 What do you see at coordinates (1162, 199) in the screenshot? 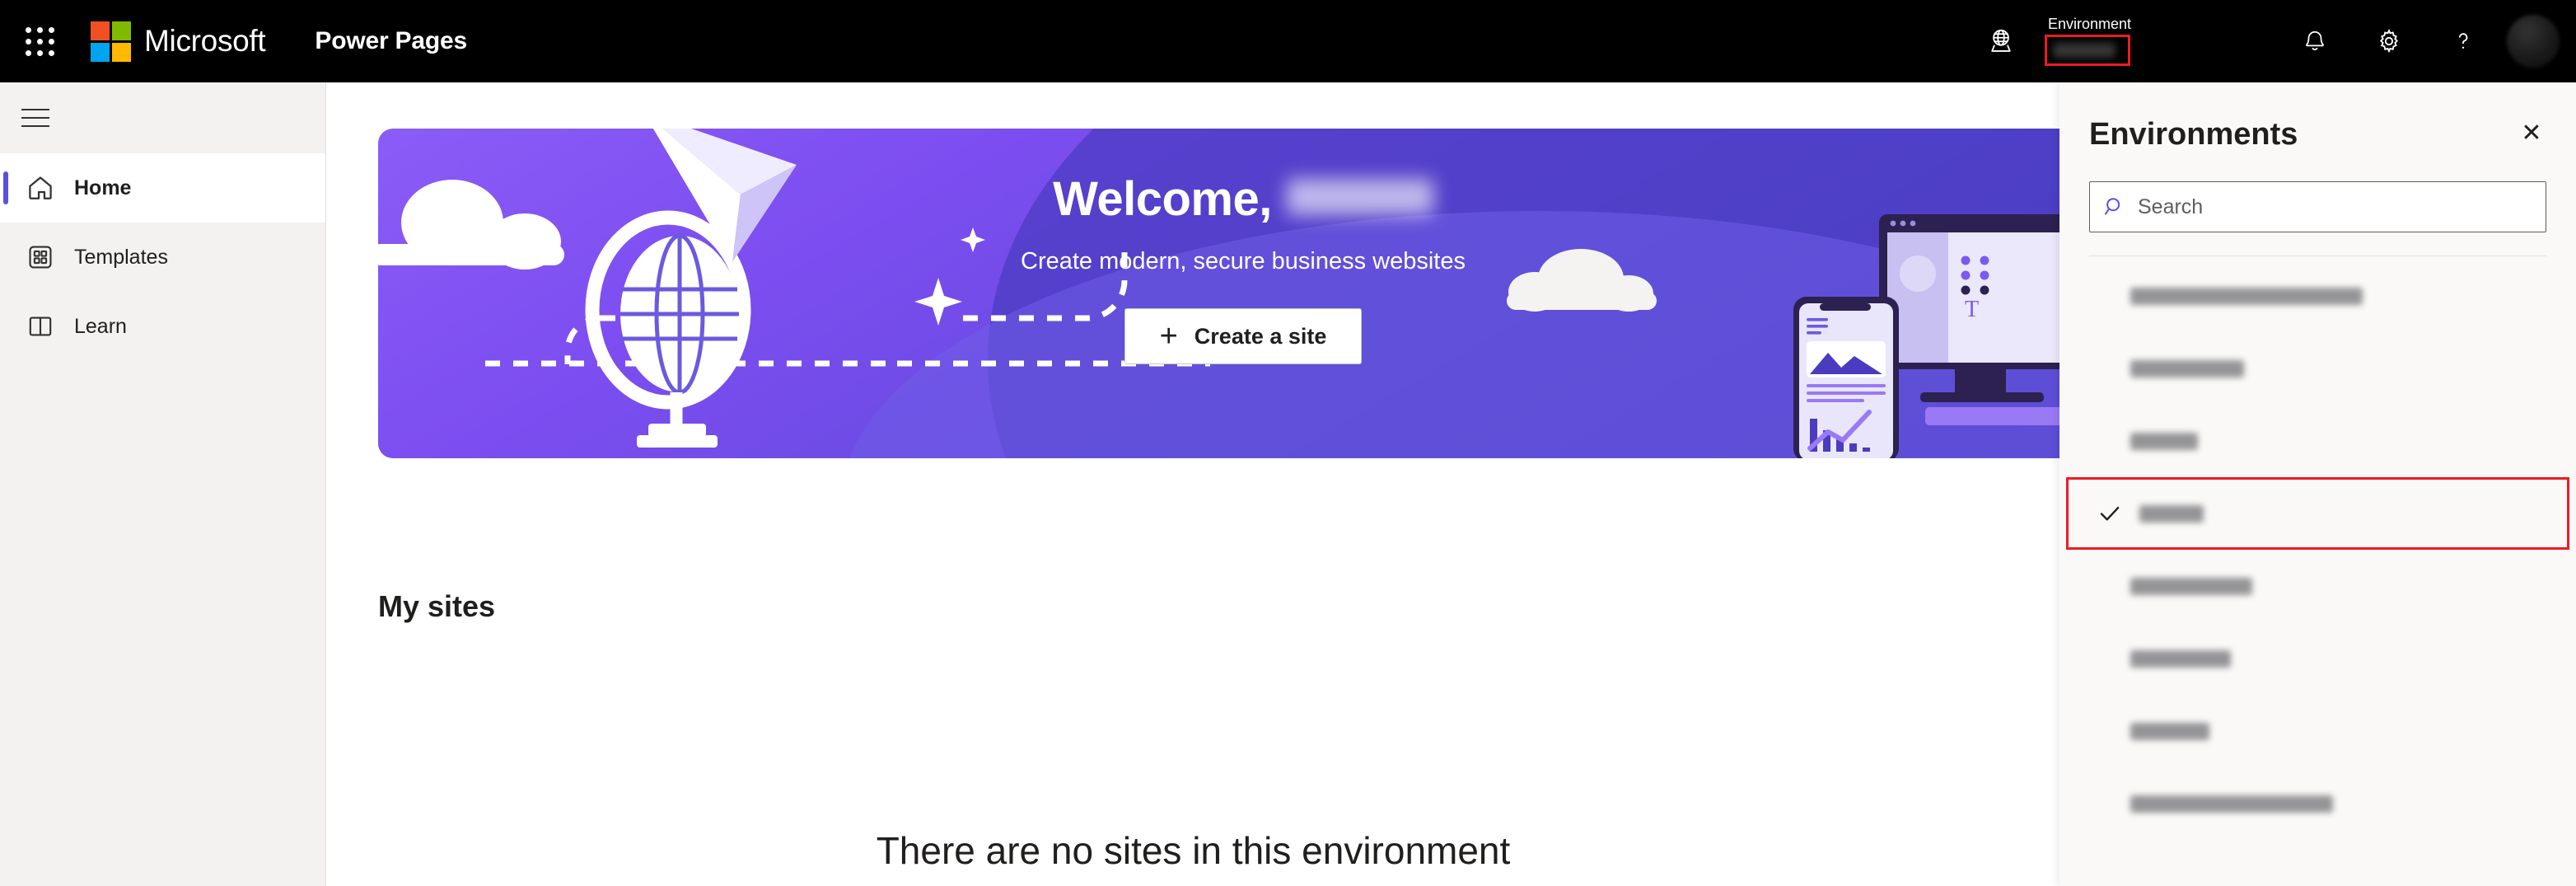
I see `hero-greeting-text: Welcome,` at bounding box center [1162, 199].